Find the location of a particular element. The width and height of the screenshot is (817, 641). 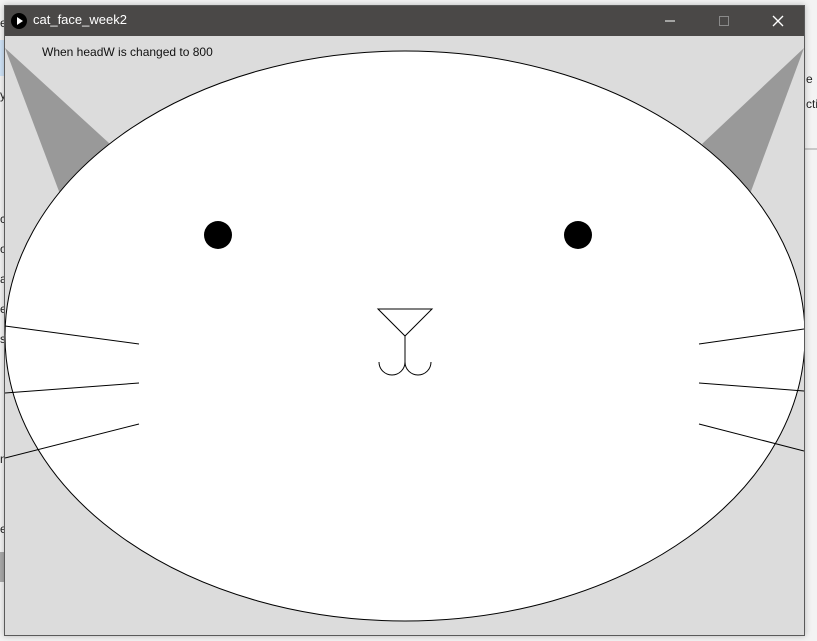

close-icon is located at coordinates (778, 21).